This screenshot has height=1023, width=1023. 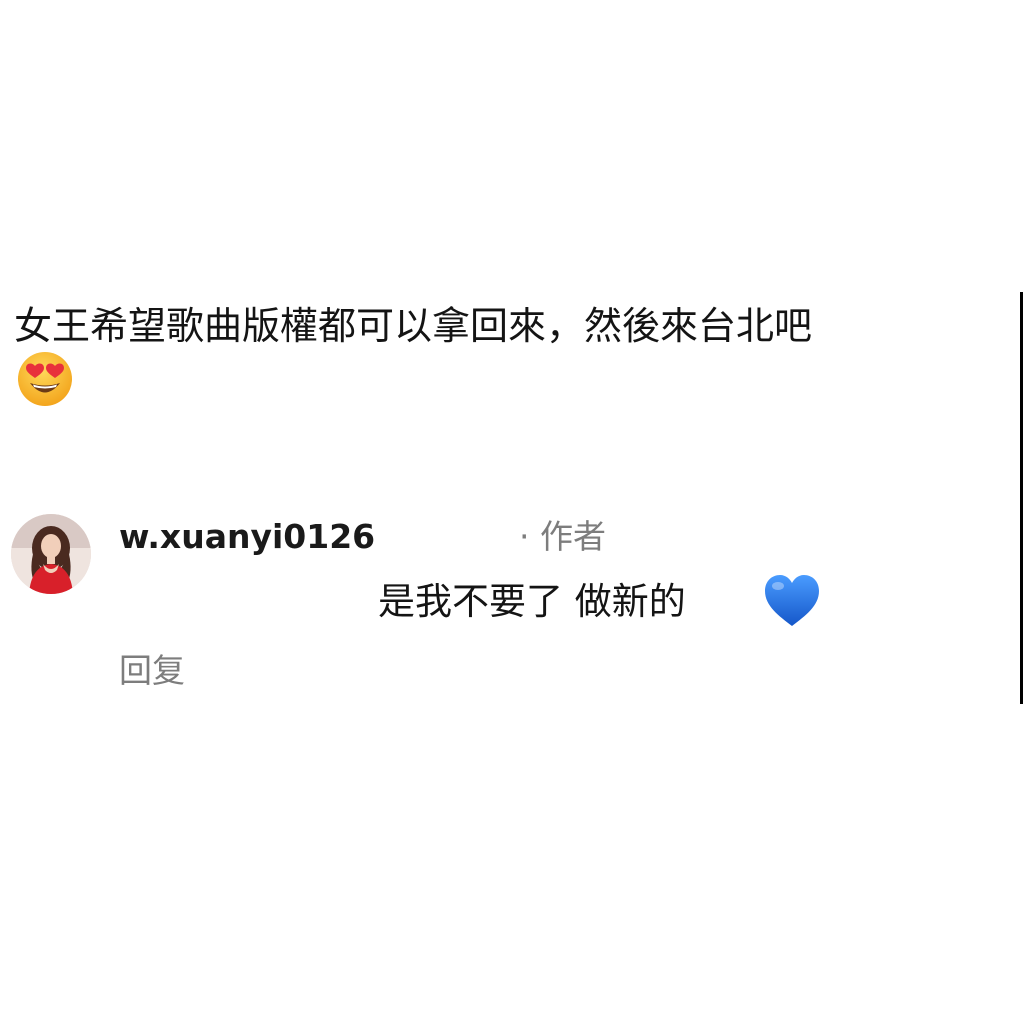 What do you see at coordinates (45, 379) in the screenshot?
I see `heart-eyes-emoji-icon` at bounding box center [45, 379].